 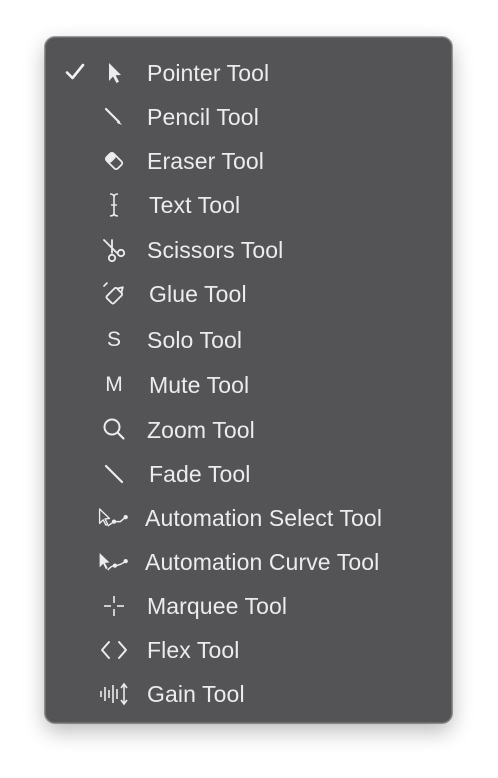 I want to click on menu-item-pointer-tool: Pointer Tool, so click(x=248, y=73).